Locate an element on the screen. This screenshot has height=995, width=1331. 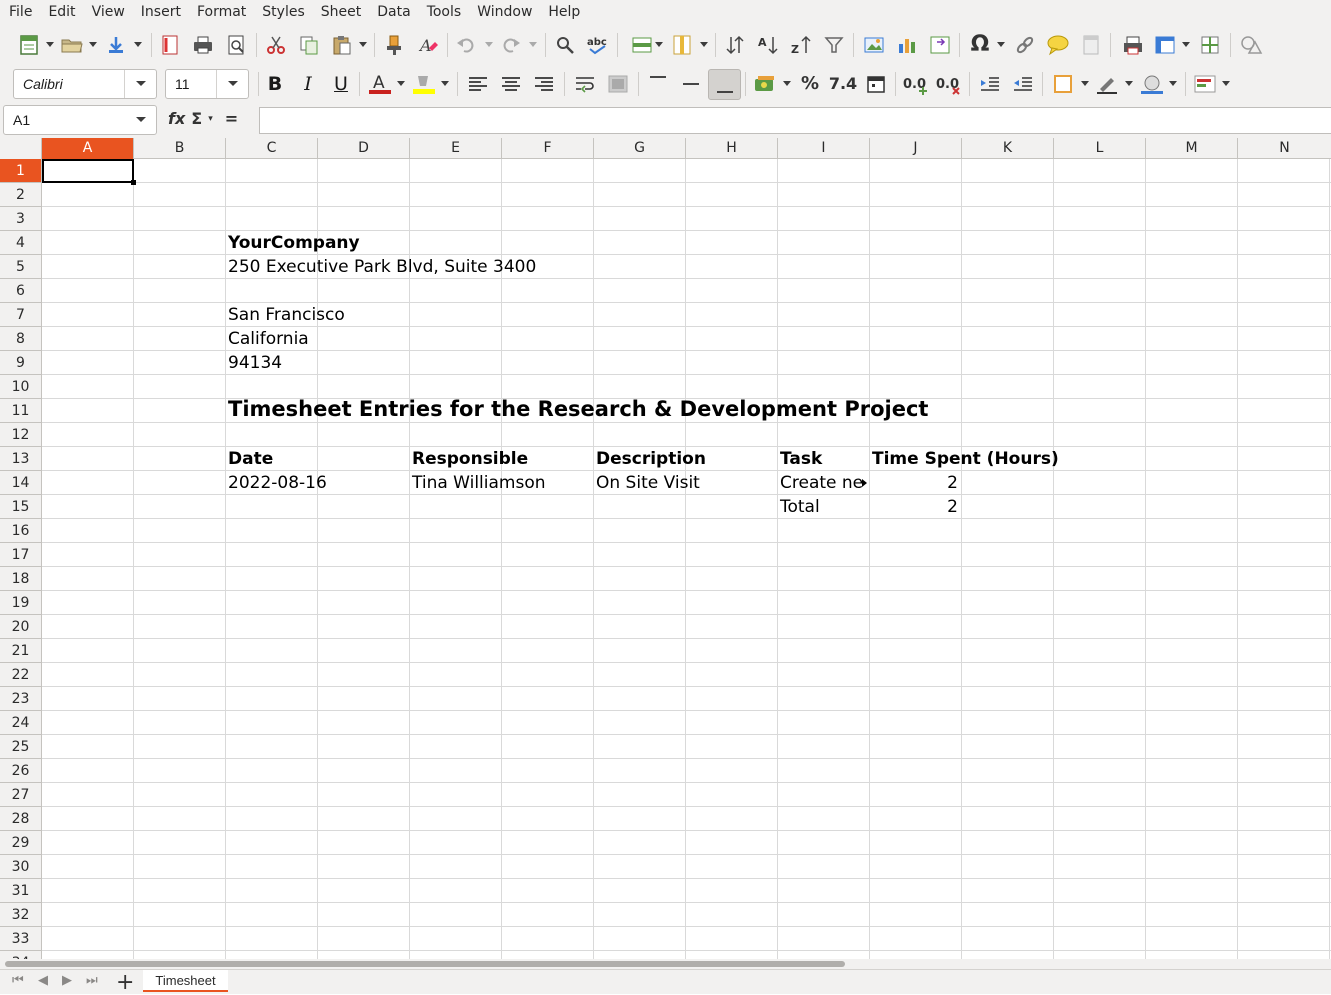
menu-window: Window is located at coordinates (504, 12).